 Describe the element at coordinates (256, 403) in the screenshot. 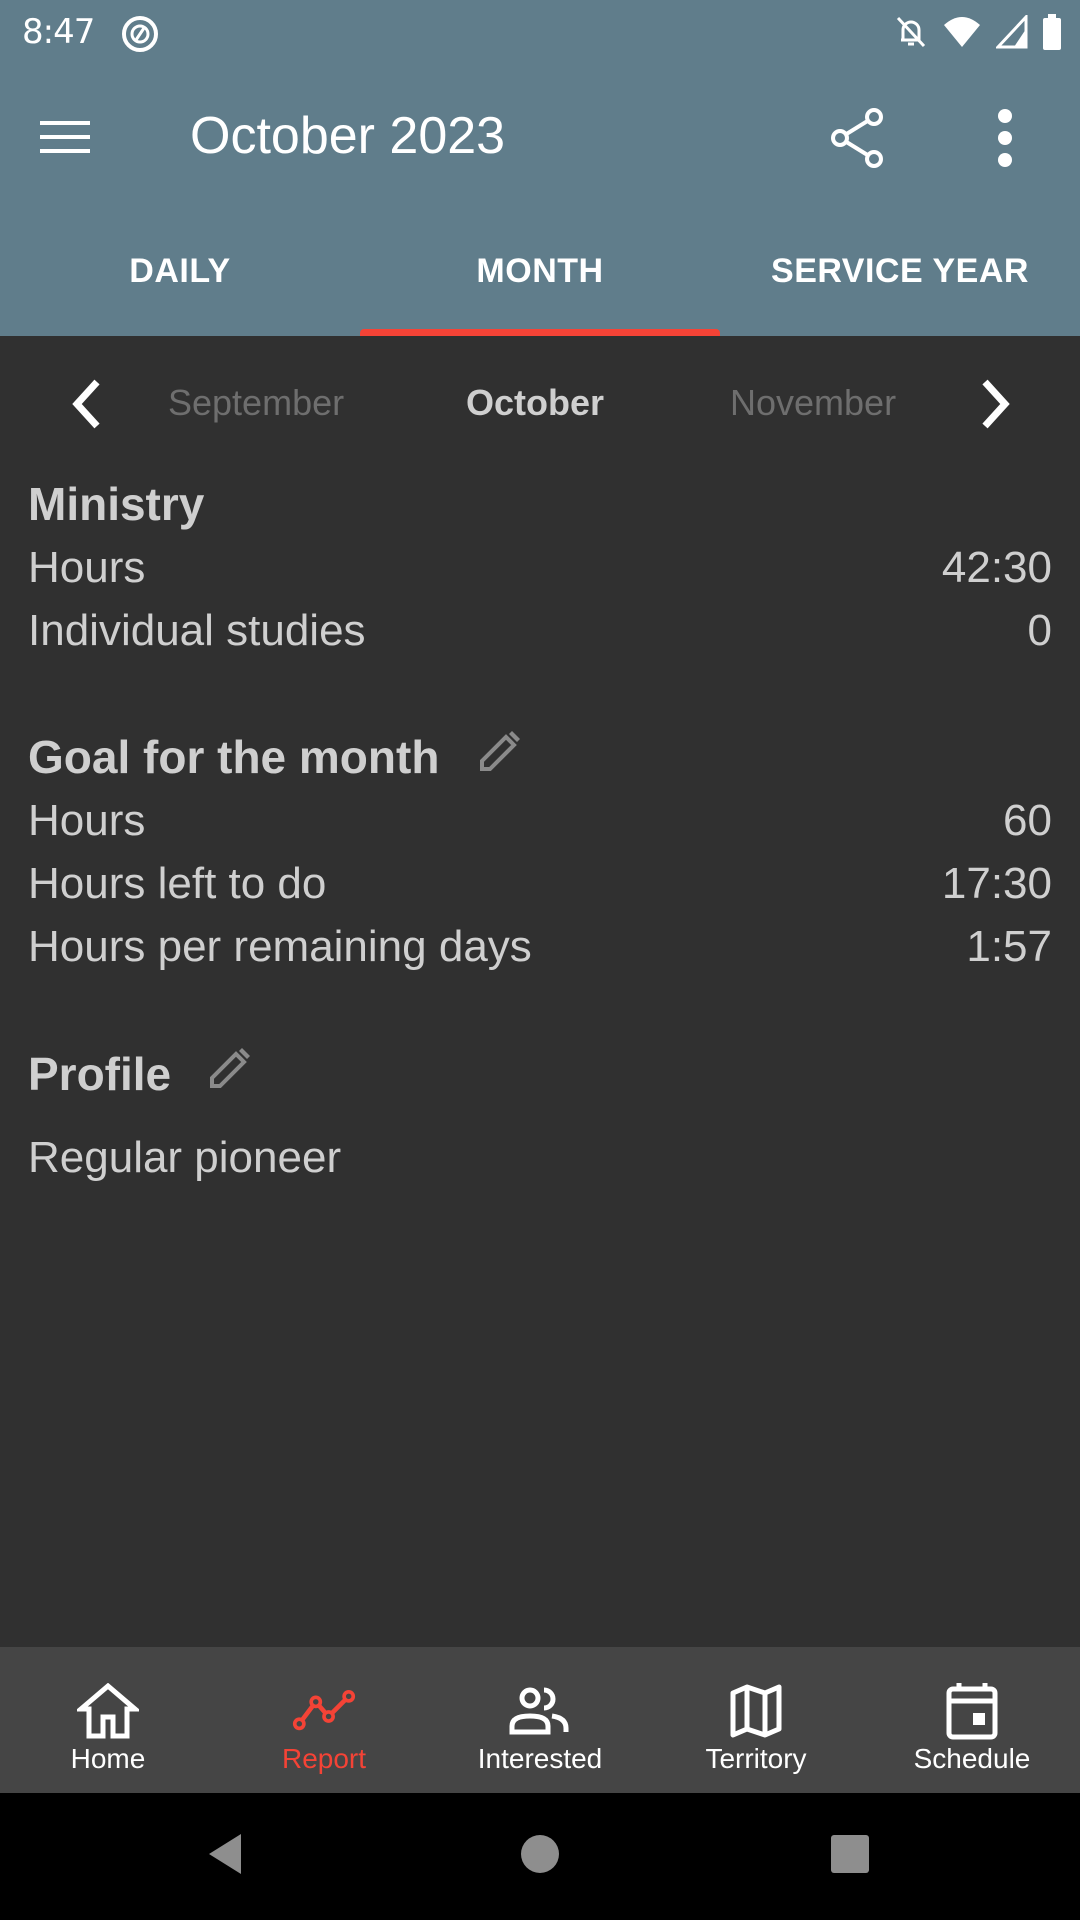

I see `previous-month-label: September` at that location.